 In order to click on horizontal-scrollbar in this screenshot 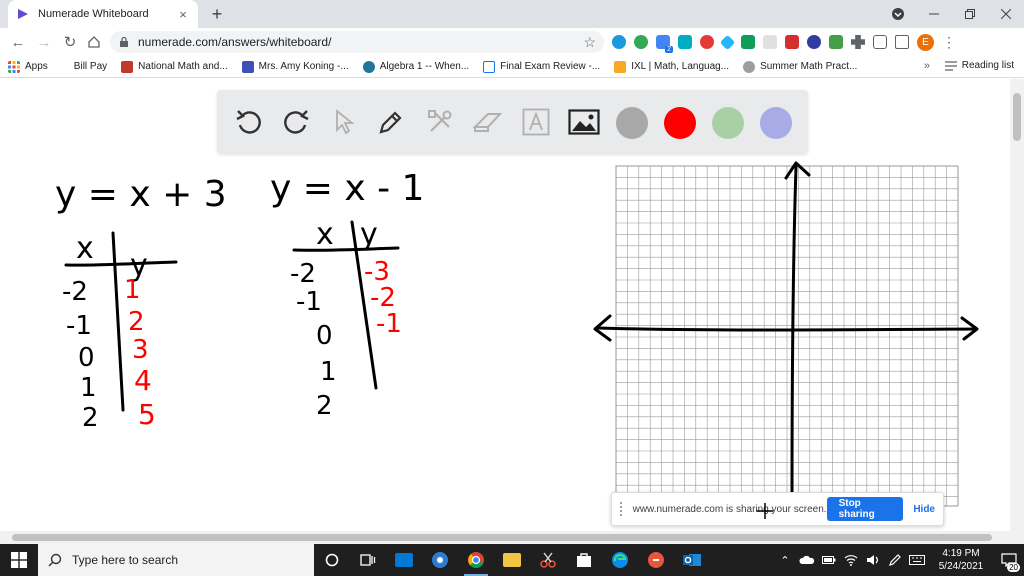, I will do `click(505, 537)`.